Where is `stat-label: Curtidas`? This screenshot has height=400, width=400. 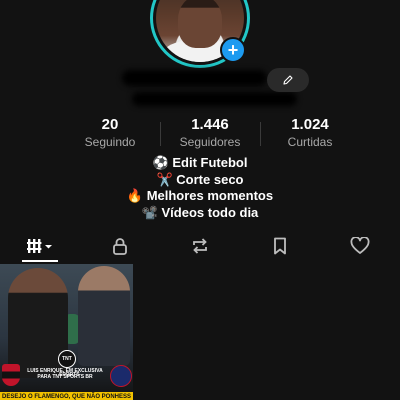
stat-label: Curtidas is located at coordinates (310, 142).